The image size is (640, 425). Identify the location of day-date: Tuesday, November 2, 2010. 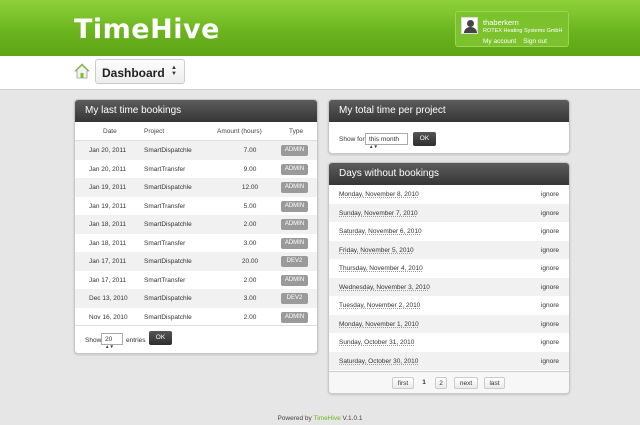
(380, 305).